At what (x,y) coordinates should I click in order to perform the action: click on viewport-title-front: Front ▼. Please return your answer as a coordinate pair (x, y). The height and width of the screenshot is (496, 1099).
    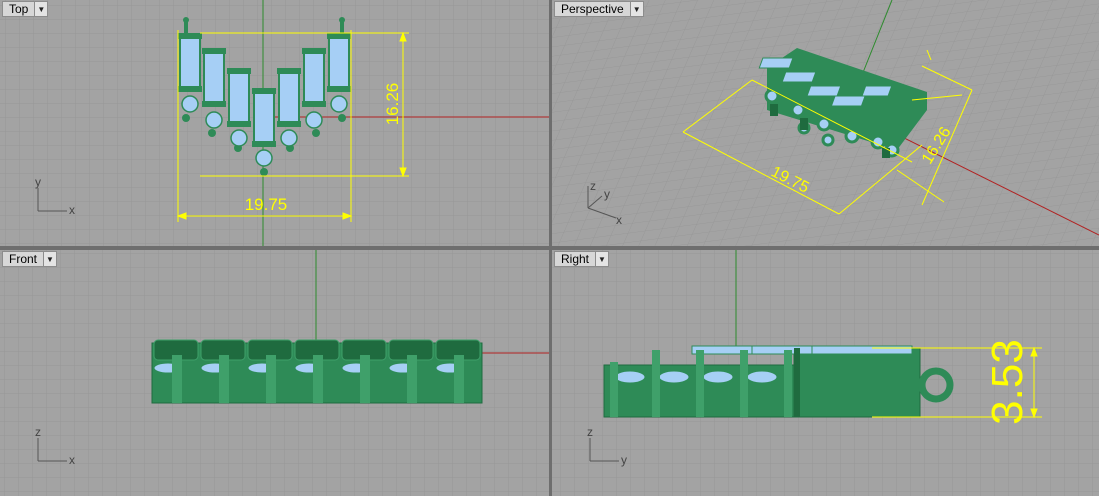
    Looking at the image, I should click on (30, 259).